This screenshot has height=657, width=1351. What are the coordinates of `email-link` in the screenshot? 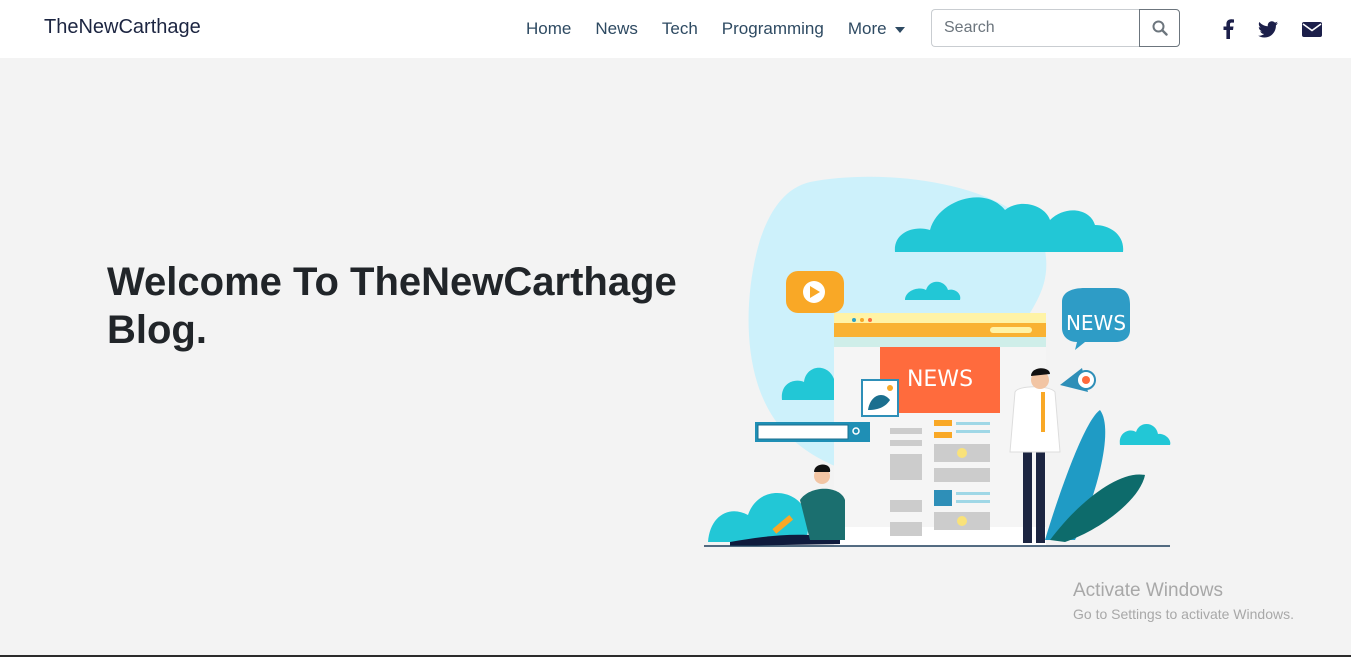 It's located at (1312, 29).